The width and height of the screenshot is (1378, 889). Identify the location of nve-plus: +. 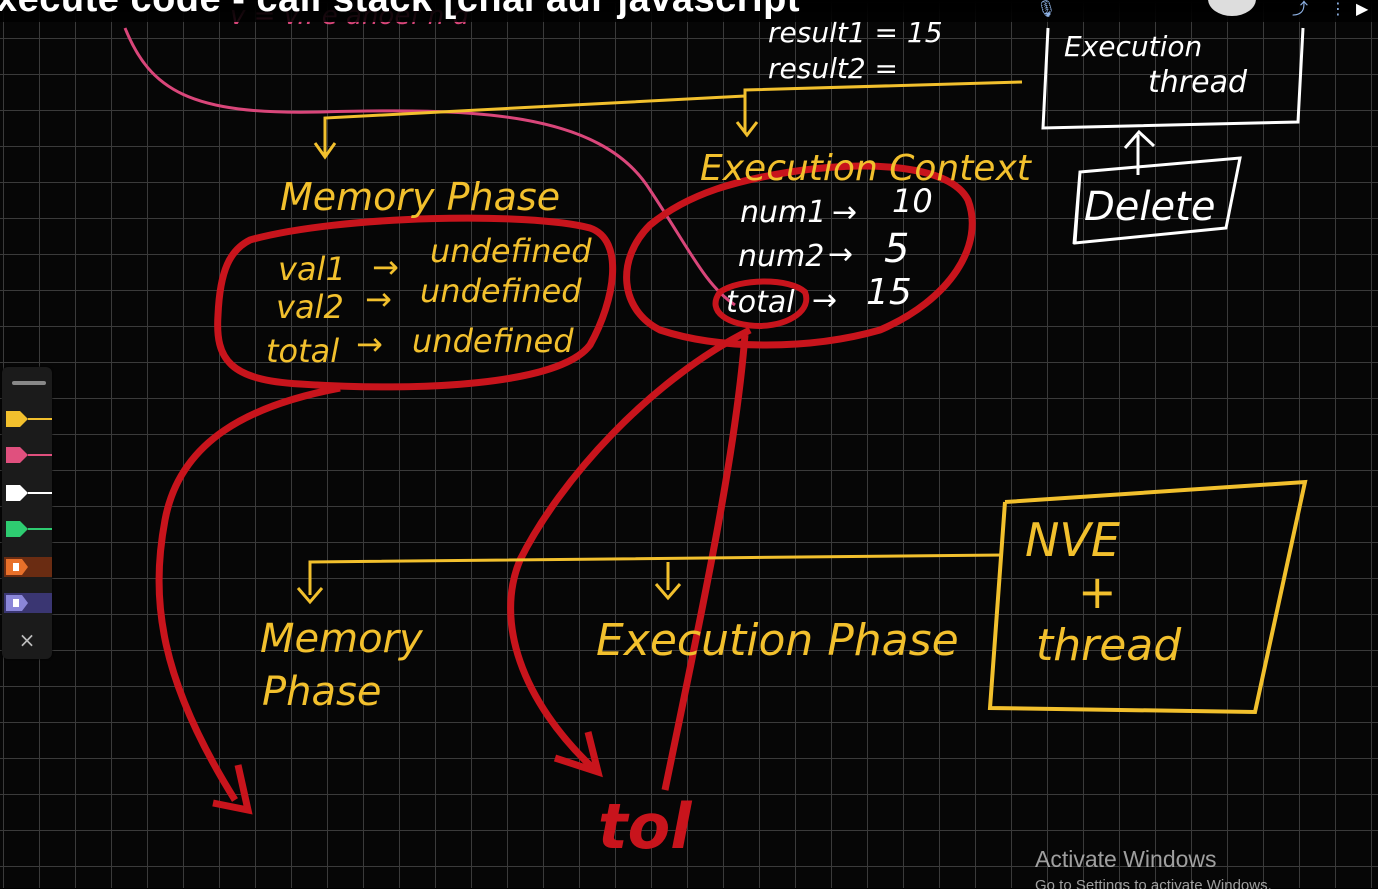
(1097, 592).